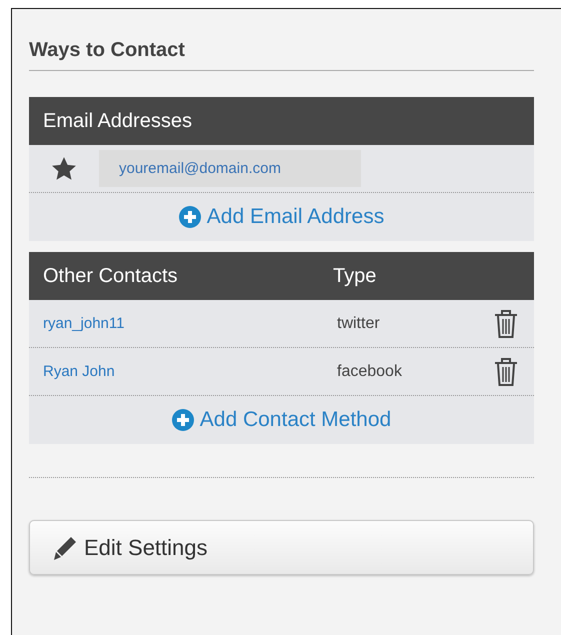 The height and width of the screenshot is (635, 561). Describe the element at coordinates (230, 168) in the screenshot. I see `email-value: youremail@domain.com` at that location.